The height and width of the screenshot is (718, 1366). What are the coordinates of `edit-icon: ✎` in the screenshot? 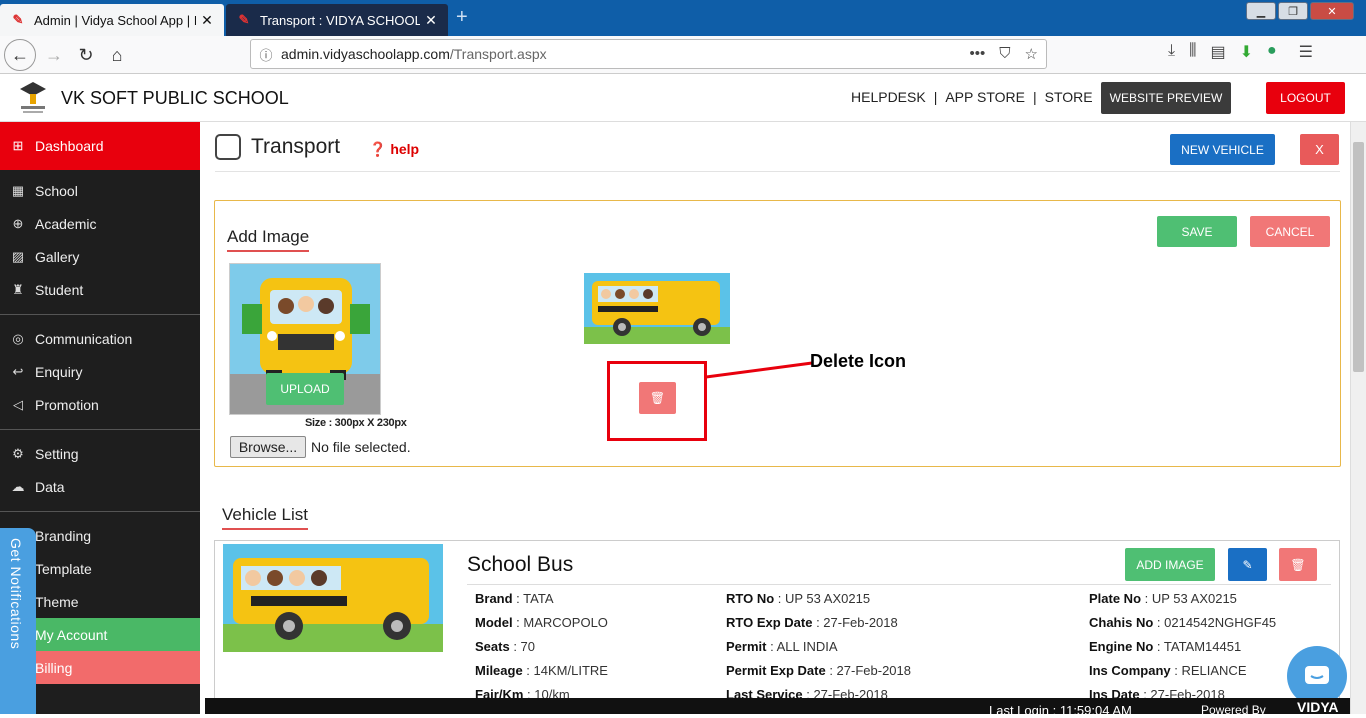 It's located at (1247, 564).